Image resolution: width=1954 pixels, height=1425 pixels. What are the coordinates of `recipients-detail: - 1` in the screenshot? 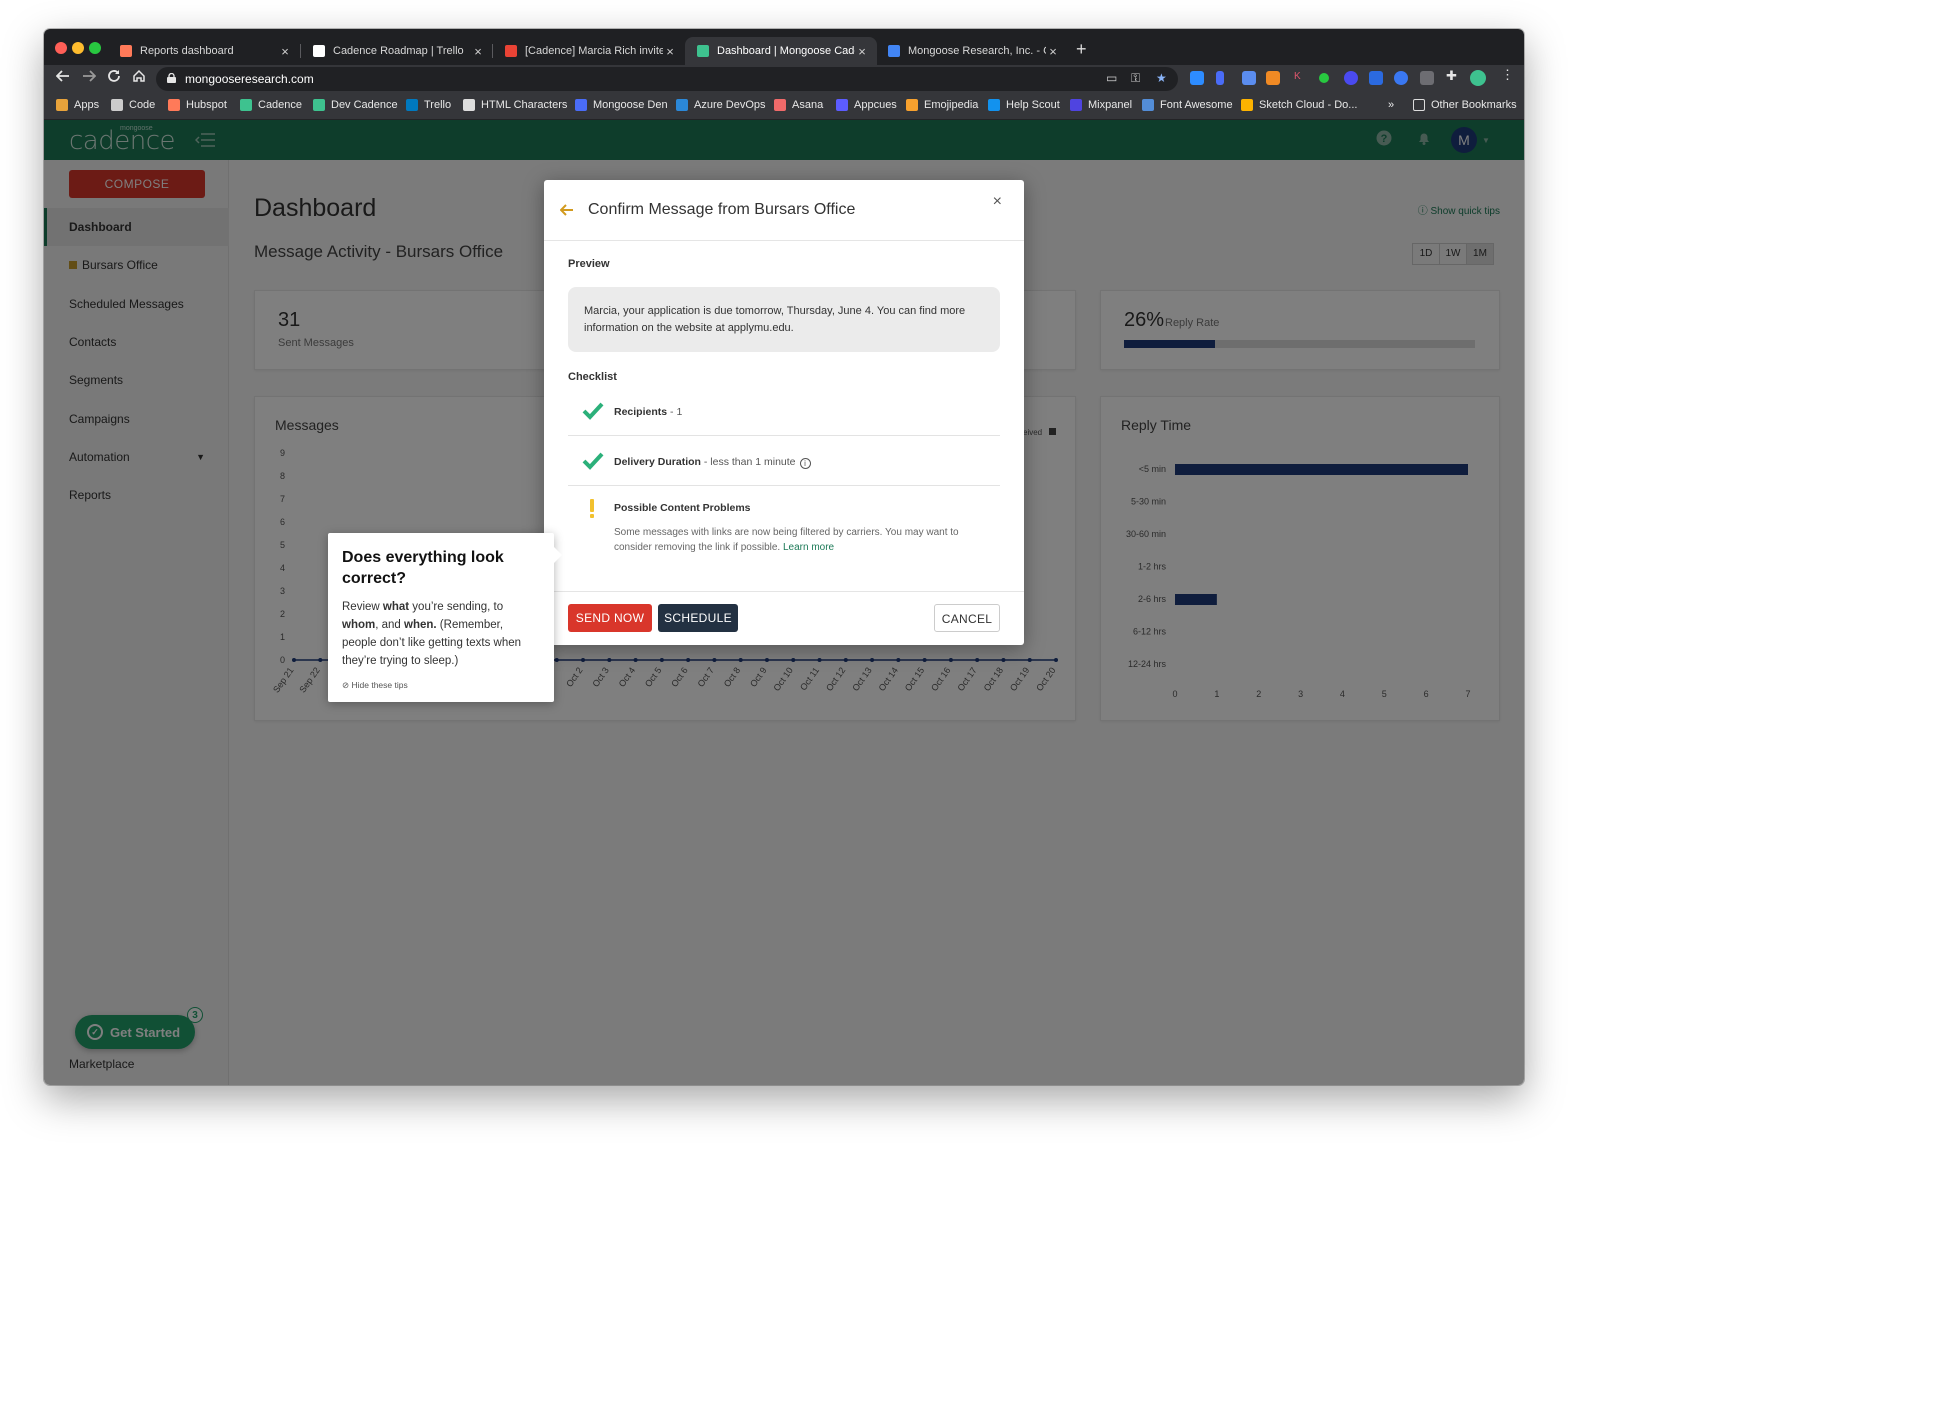 It's located at (675, 412).